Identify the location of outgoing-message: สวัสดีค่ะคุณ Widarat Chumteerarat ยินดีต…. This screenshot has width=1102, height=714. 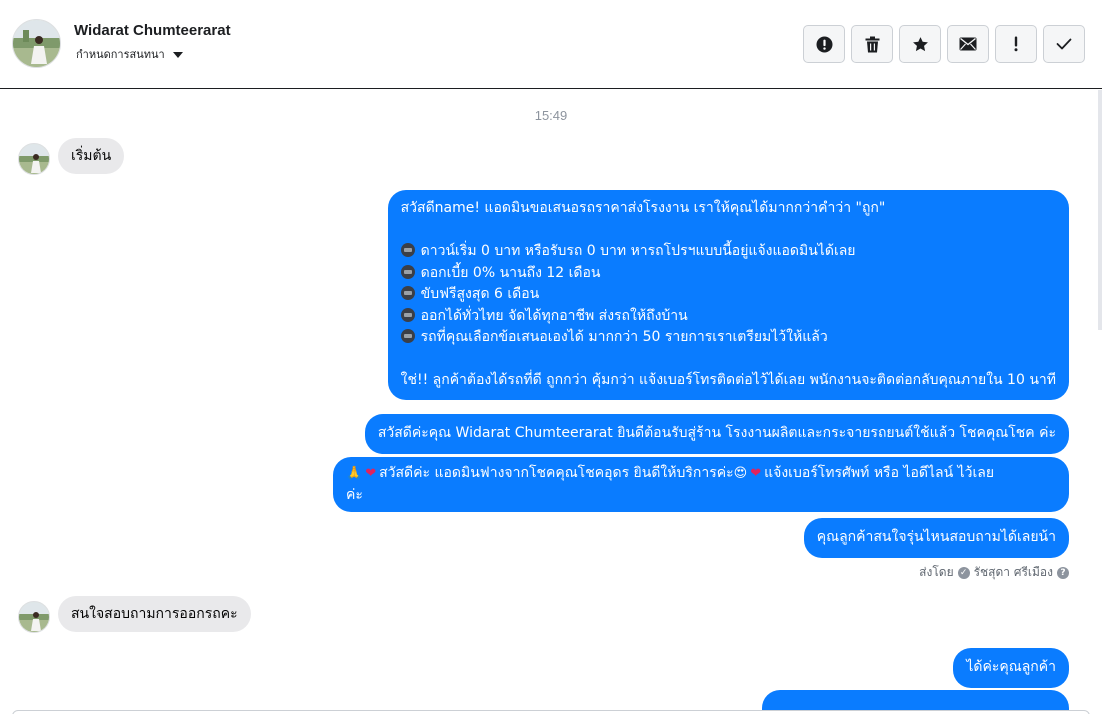
(716, 434).